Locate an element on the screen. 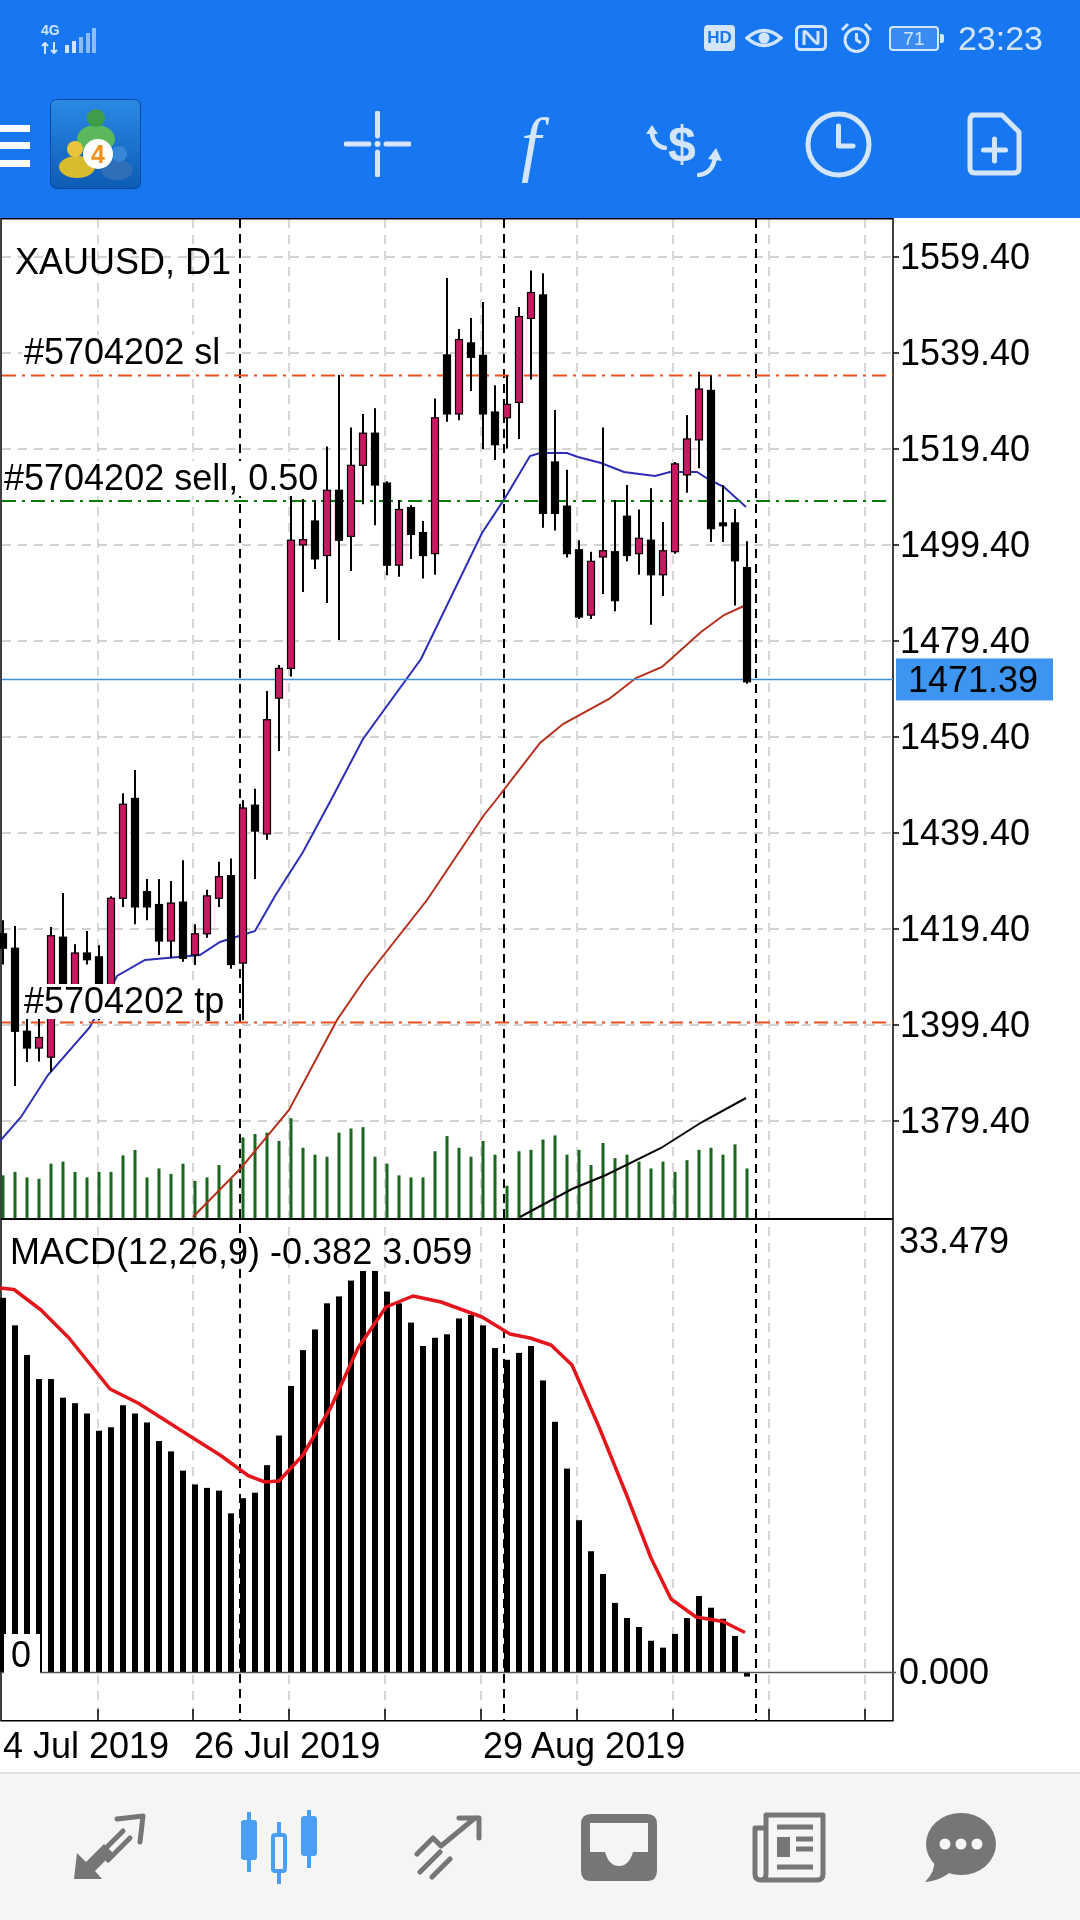 The image size is (1080, 1920). alarm-icon is located at coordinates (856, 38).